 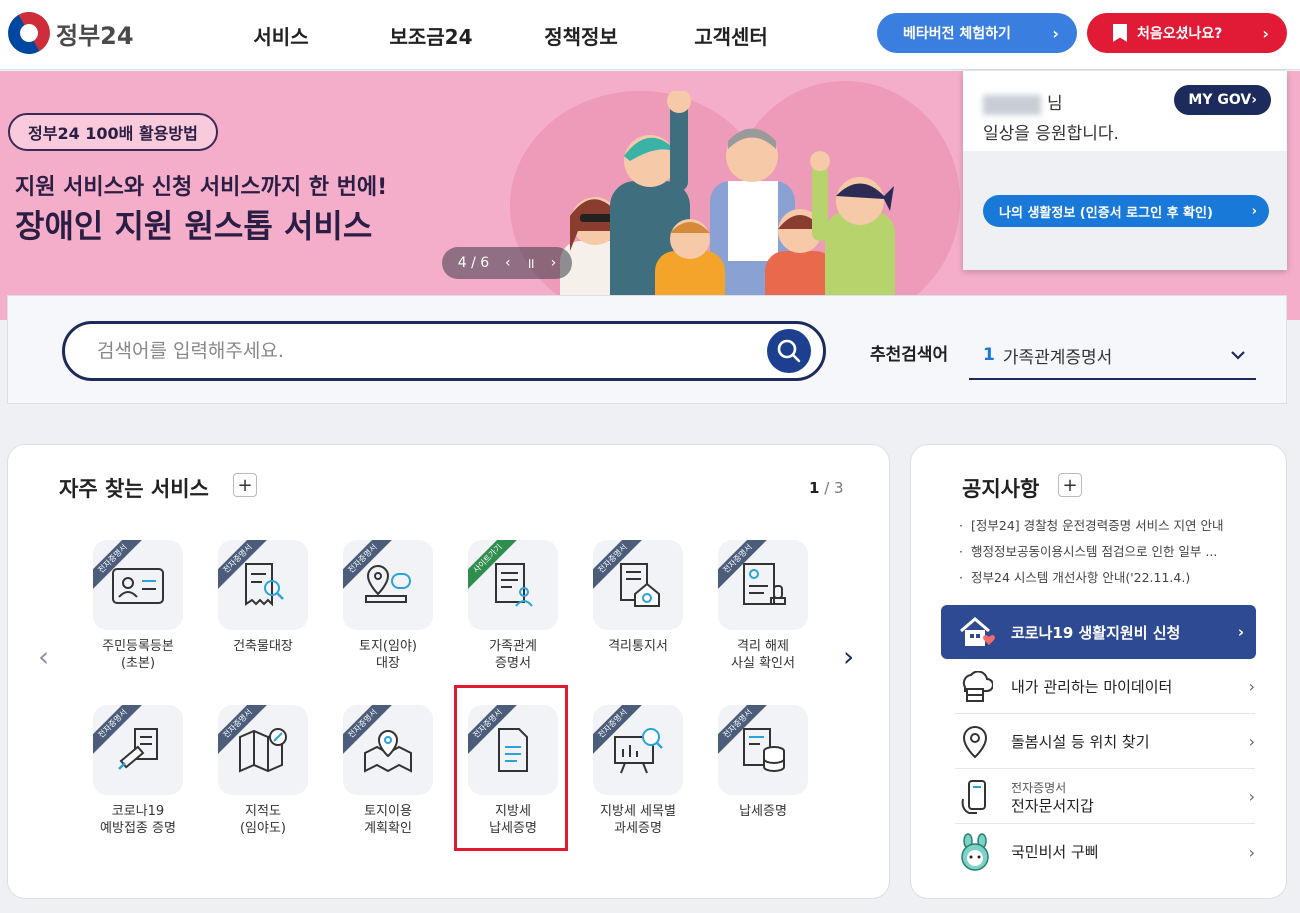 What do you see at coordinates (554, 263) in the screenshot?
I see `next-slide-button: ›` at bounding box center [554, 263].